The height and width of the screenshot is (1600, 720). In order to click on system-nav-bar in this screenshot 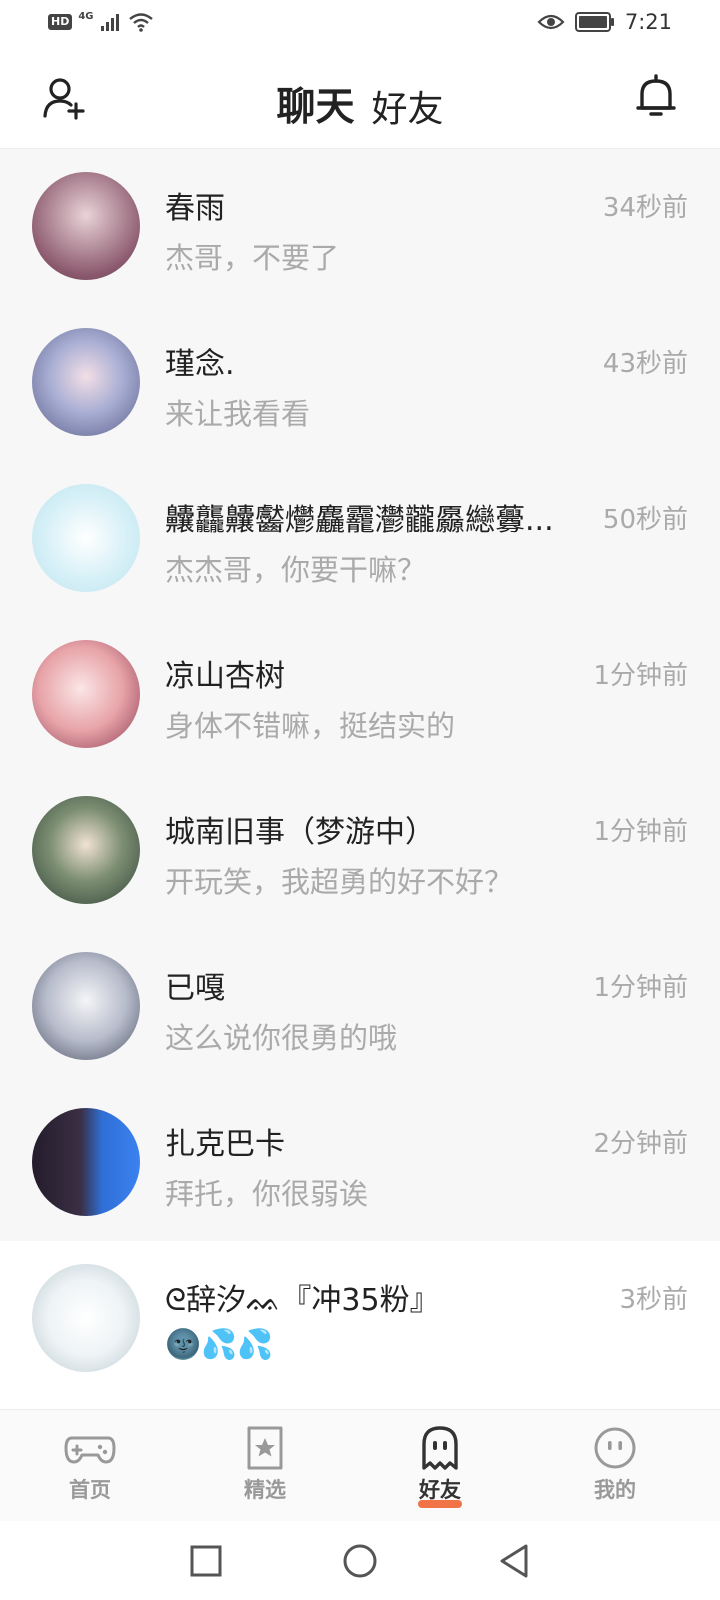, I will do `click(360, 1560)`.